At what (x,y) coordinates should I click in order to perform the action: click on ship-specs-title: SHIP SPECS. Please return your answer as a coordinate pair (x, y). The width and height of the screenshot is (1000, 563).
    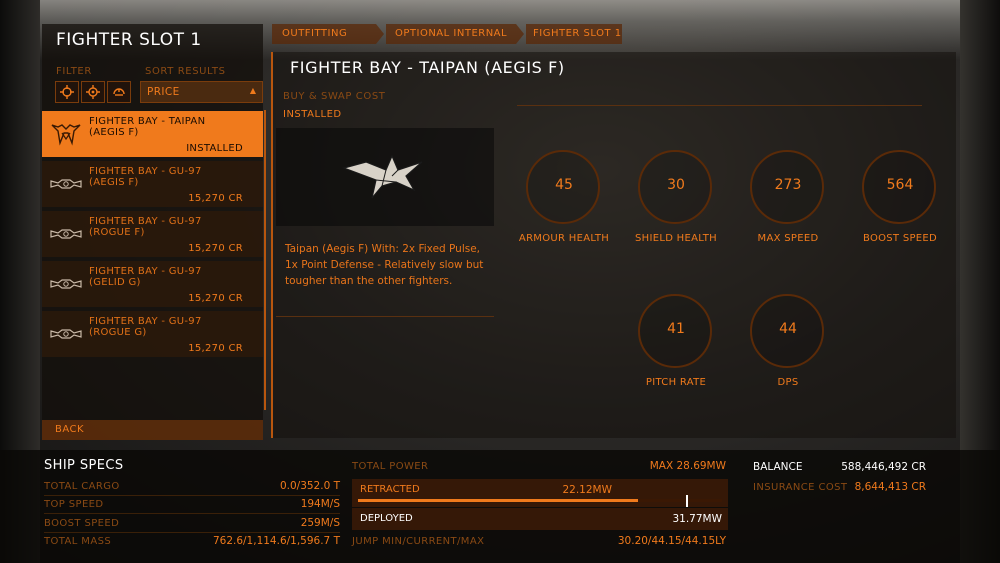
    Looking at the image, I should click on (84, 465).